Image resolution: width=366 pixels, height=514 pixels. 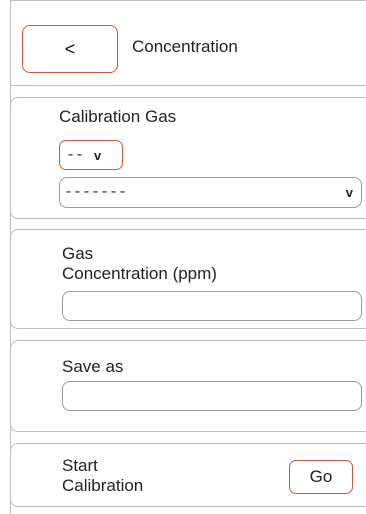 What do you see at coordinates (188, 475) in the screenshot?
I see `start-calibration-card: Start Calibration Go` at bounding box center [188, 475].